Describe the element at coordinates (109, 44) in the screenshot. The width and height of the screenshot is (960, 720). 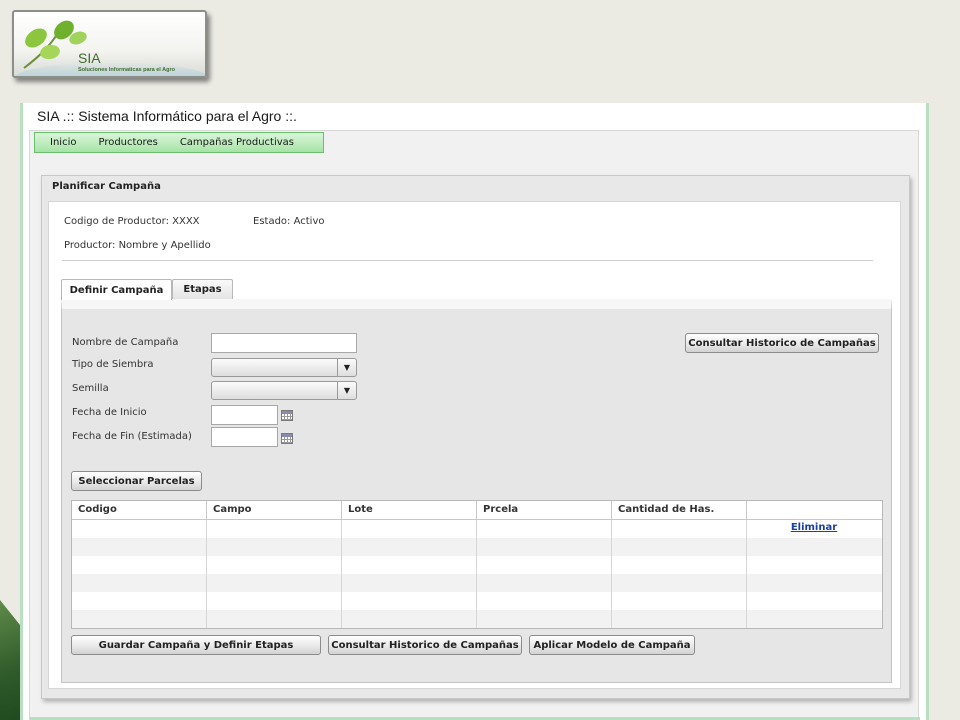
I see `sia-logo: SIA Soluciones Informaticas para el Agro` at that location.